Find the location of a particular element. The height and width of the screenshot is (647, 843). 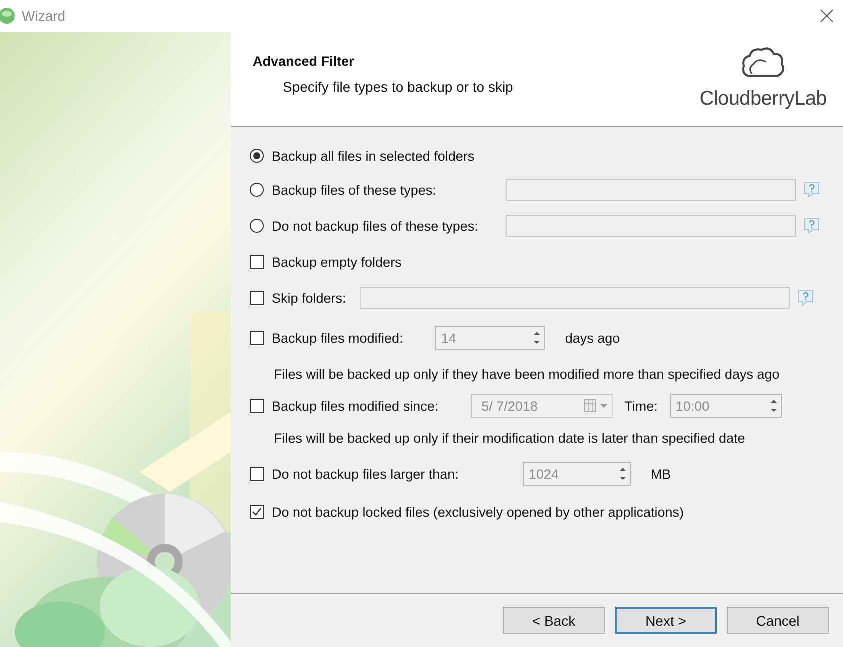

option-label: Backup empty folders is located at coordinates (337, 262).